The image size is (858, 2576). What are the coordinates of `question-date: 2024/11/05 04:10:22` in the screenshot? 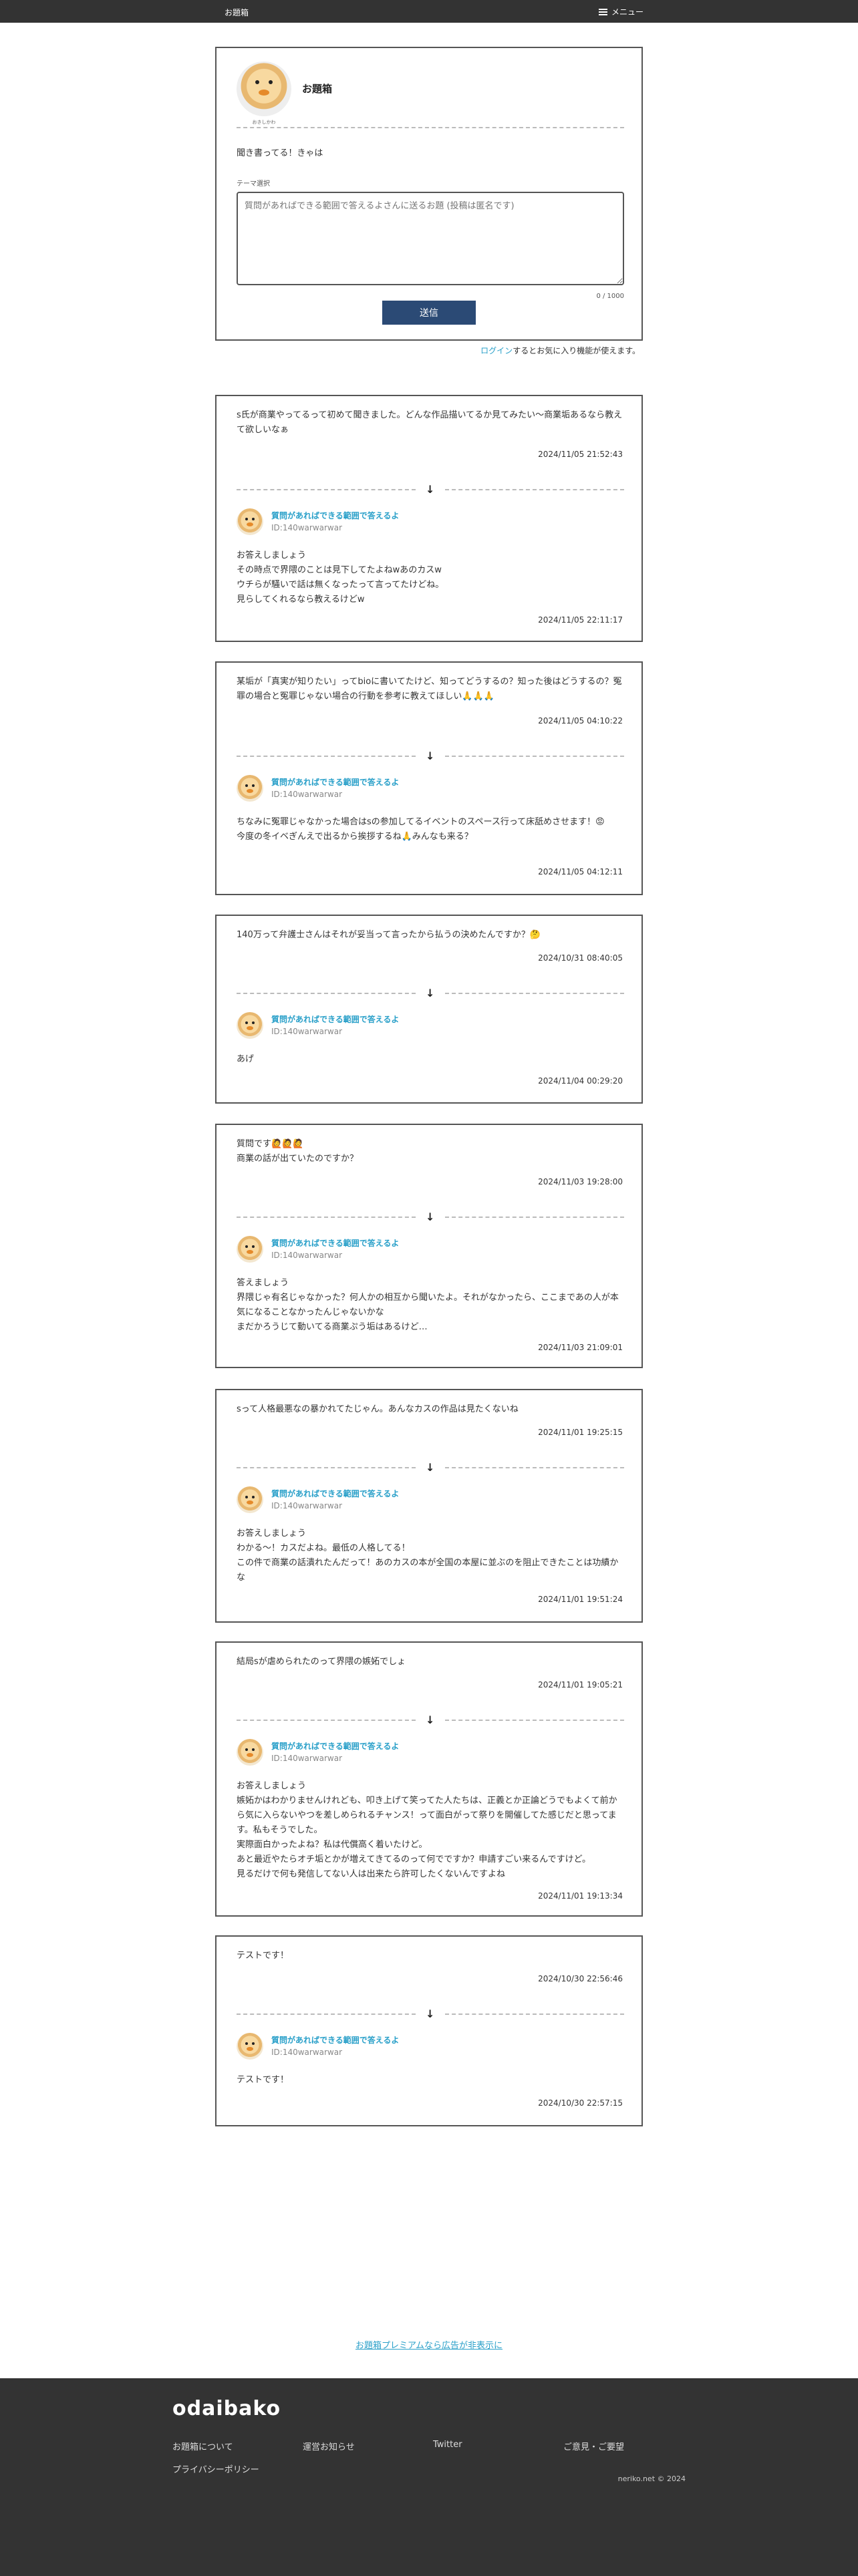 It's located at (580, 721).